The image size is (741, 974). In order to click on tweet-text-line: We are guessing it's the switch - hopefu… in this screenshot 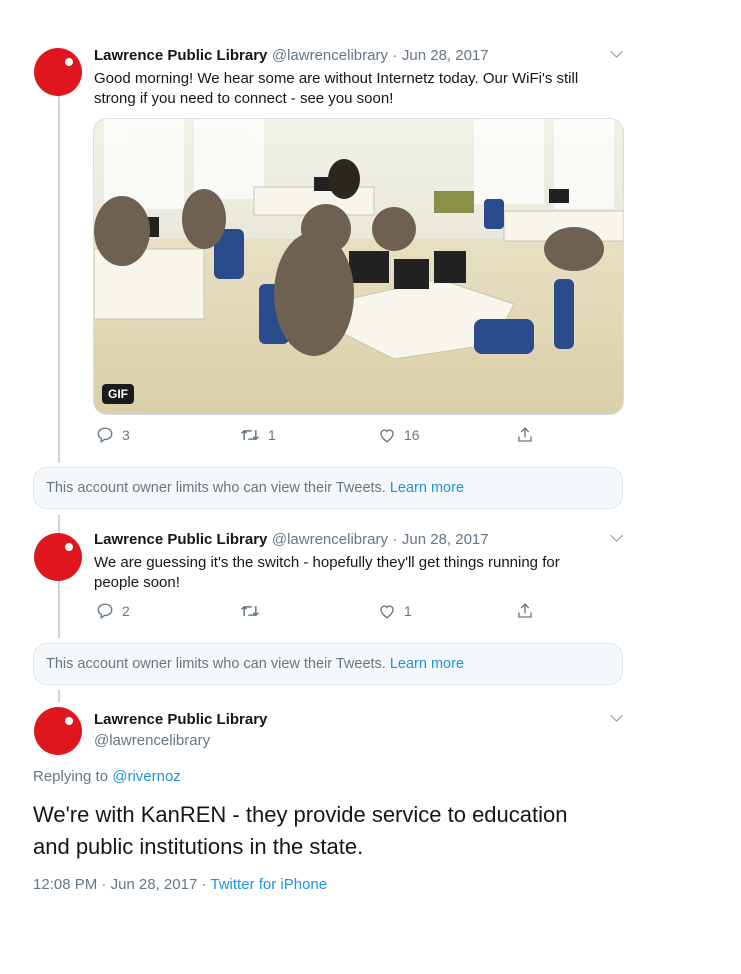, I will do `click(327, 562)`.